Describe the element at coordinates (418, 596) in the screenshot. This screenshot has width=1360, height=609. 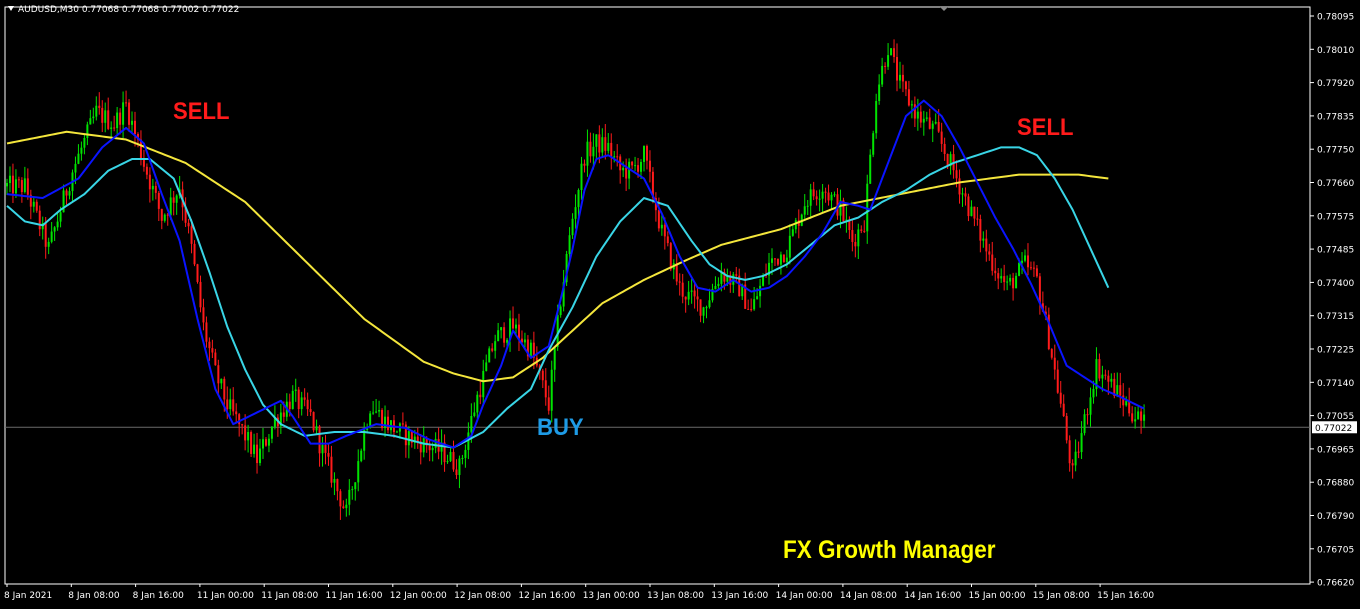
I see `x-tick-label: 12 Jan 00:00` at that location.